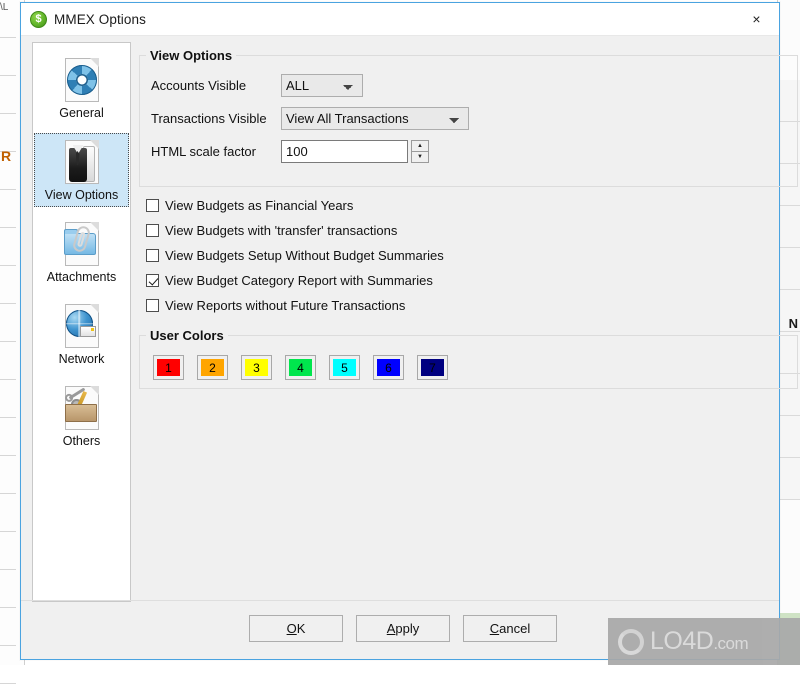 The height and width of the screenshot is (684, 800). I want to click on spinner-up-icon: ▲, so click(420, 145).